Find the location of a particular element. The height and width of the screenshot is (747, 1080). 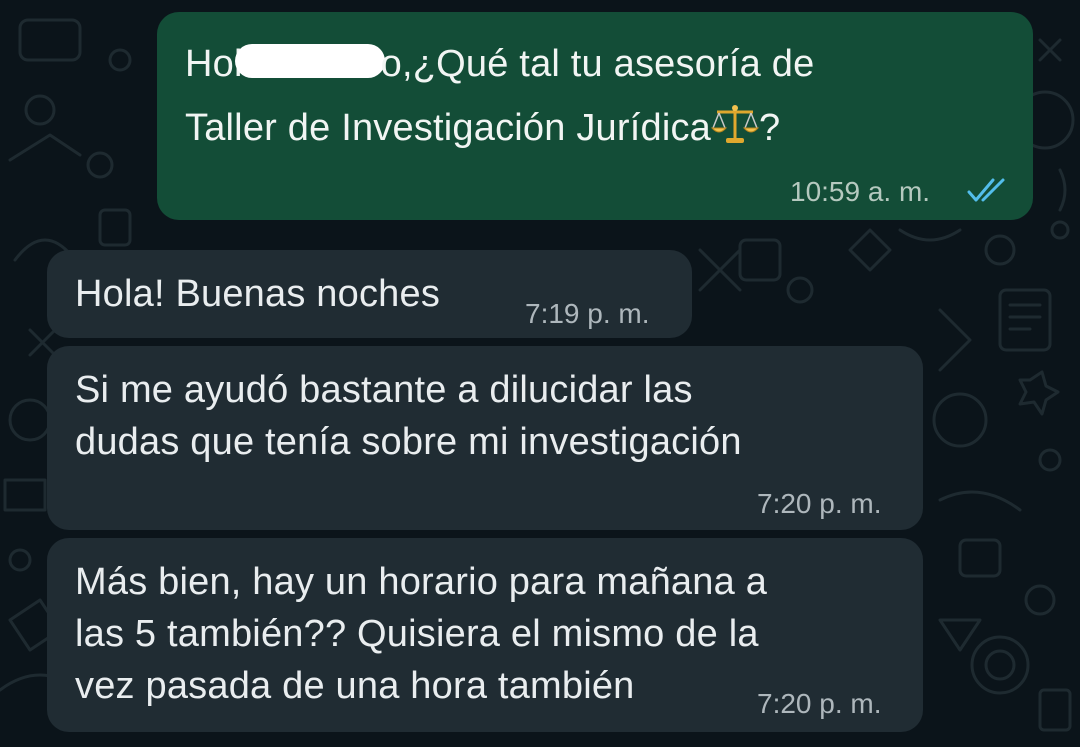

message-timestamp: 10:59 a. m. is located at coordinates (860, 191).